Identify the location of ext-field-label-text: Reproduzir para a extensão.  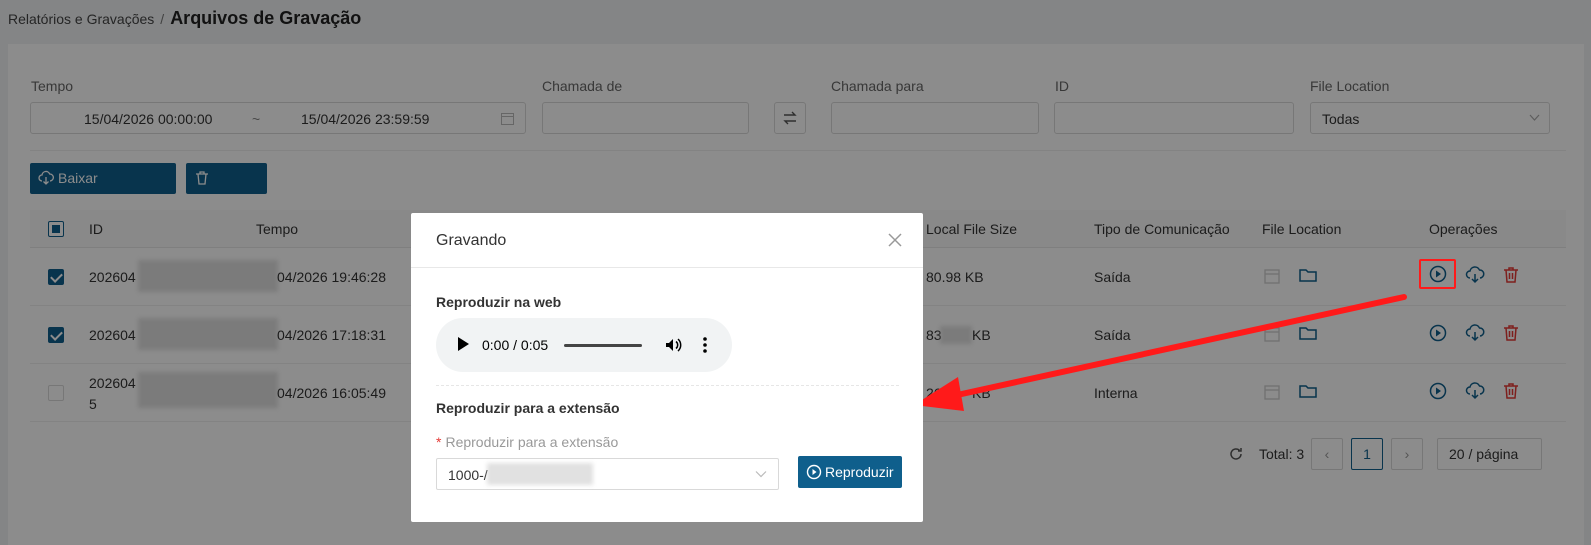
(532, 442).